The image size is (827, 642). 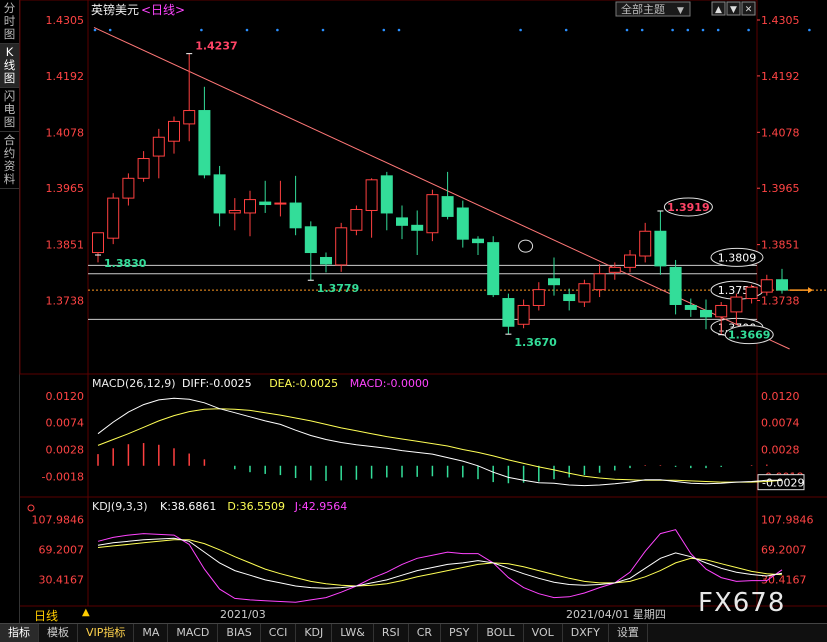 What do you see at coordinates (389, 383) in the screenshot?
I see `macd-value-label: MACD:-0.0000` at bounding box center [389, 383].